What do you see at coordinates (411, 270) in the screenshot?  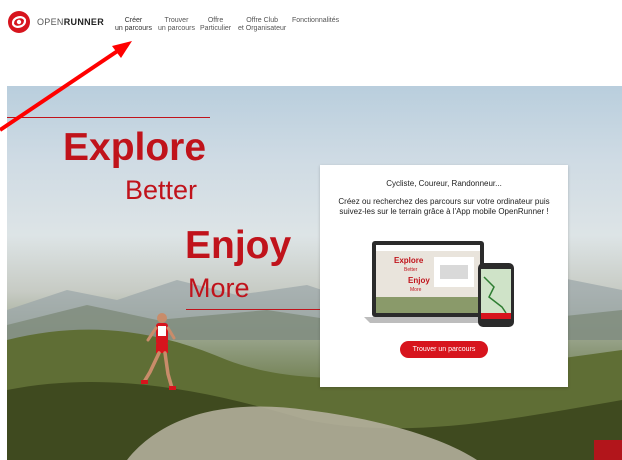 I see `laptop-better: Better` at bounding box center [411, 270].